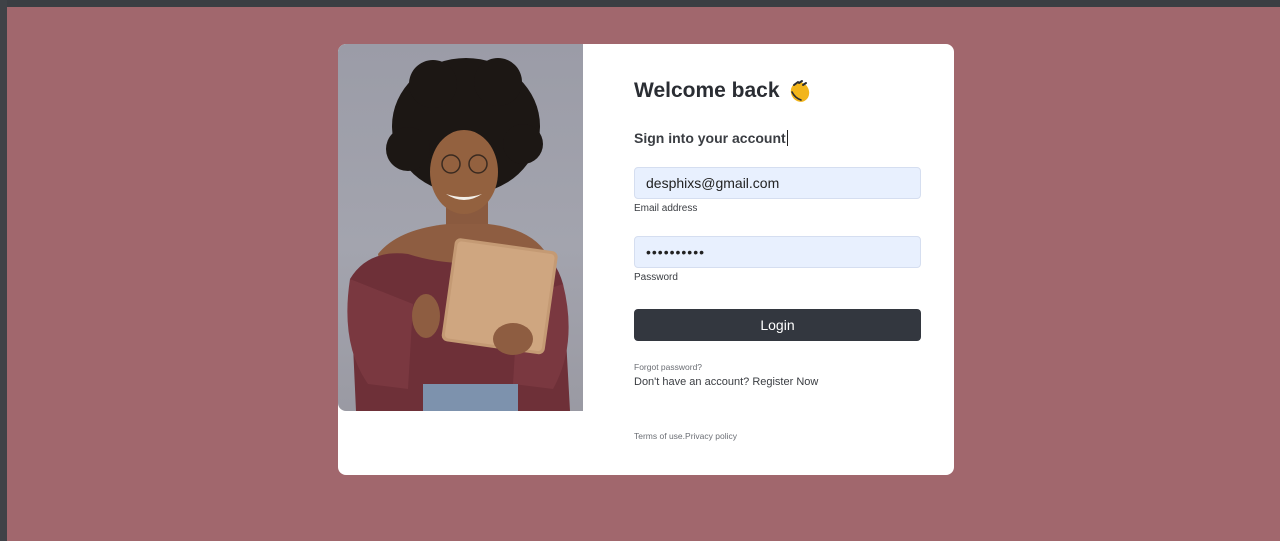  I want to click on login-button: Login, so click(777, 325).